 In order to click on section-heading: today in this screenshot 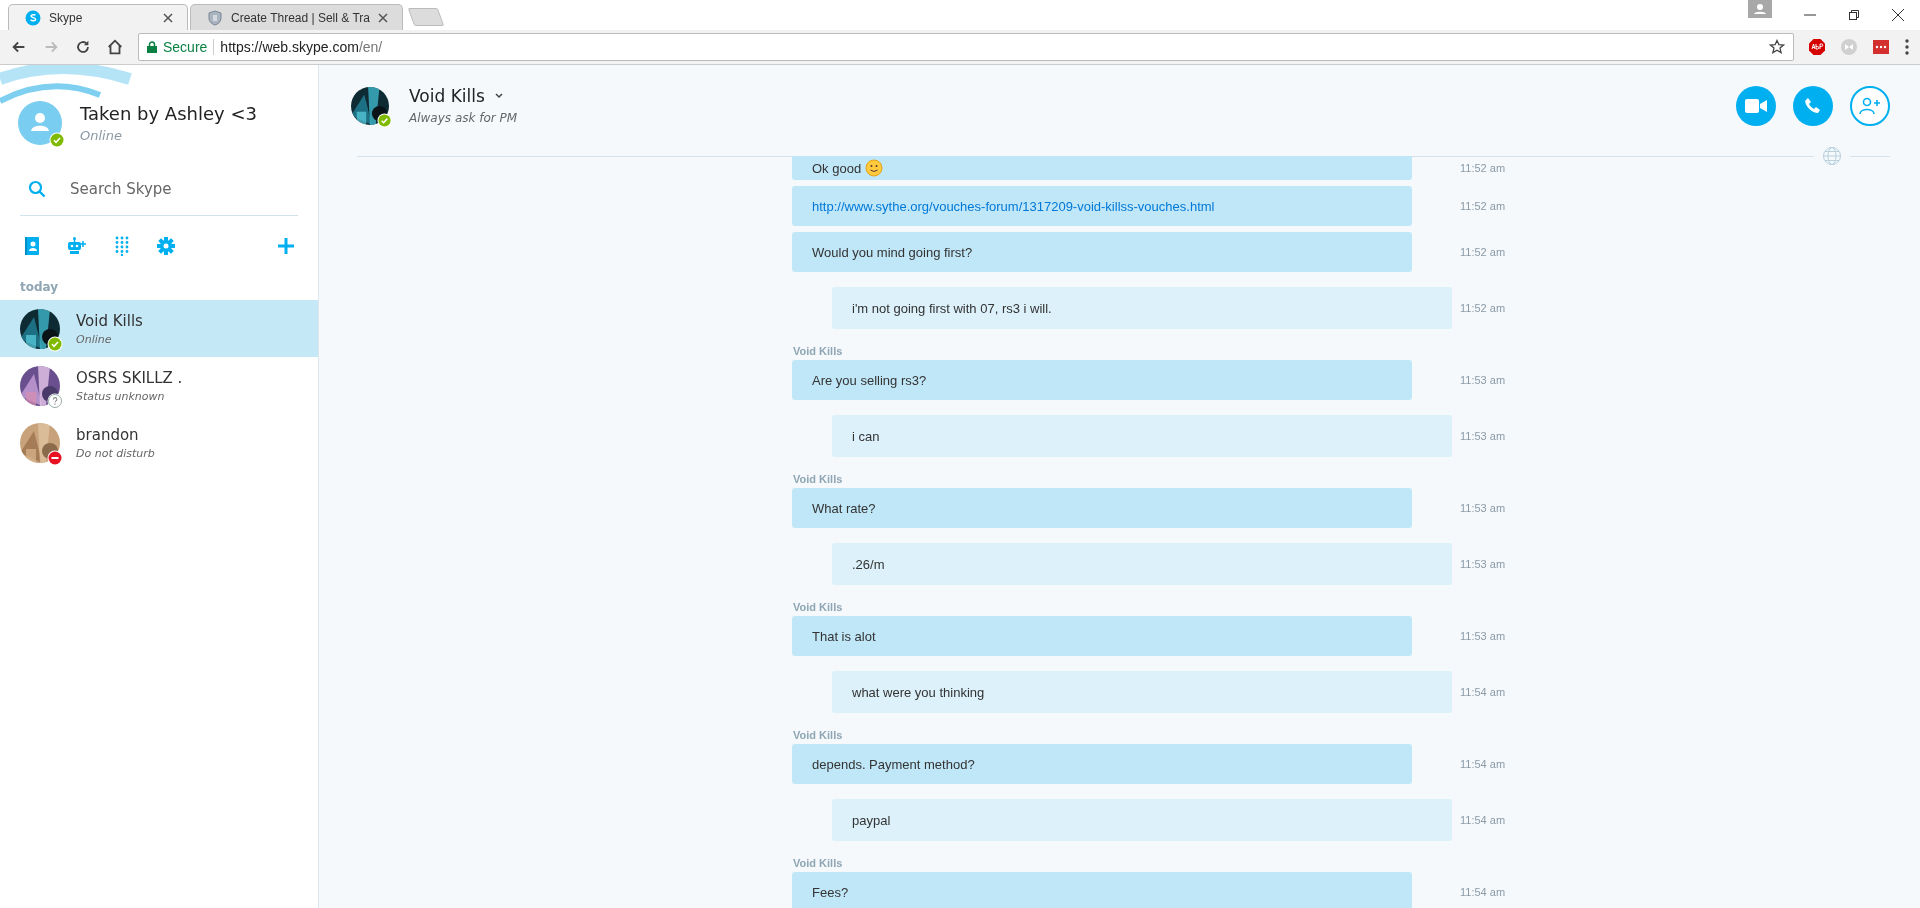, I will do `click(39, 287)`.